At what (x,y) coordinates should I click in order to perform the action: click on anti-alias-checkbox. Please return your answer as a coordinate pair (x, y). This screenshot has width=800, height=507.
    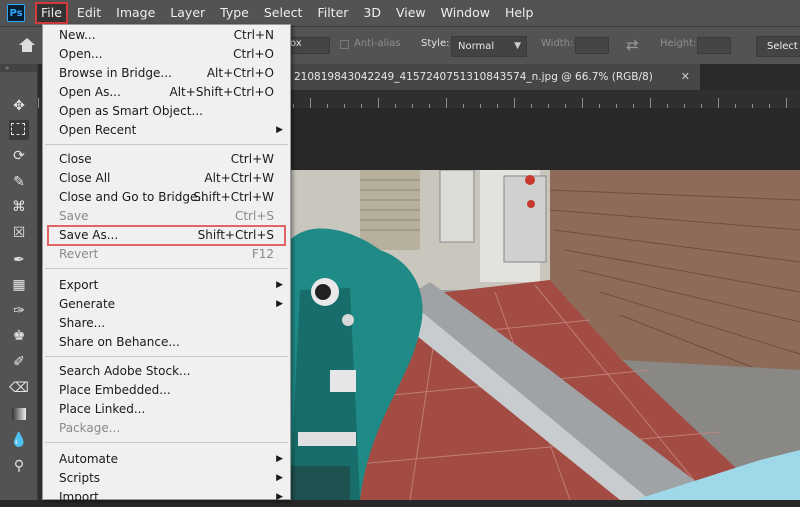
    Looking at the image, I should click on (344, 44).